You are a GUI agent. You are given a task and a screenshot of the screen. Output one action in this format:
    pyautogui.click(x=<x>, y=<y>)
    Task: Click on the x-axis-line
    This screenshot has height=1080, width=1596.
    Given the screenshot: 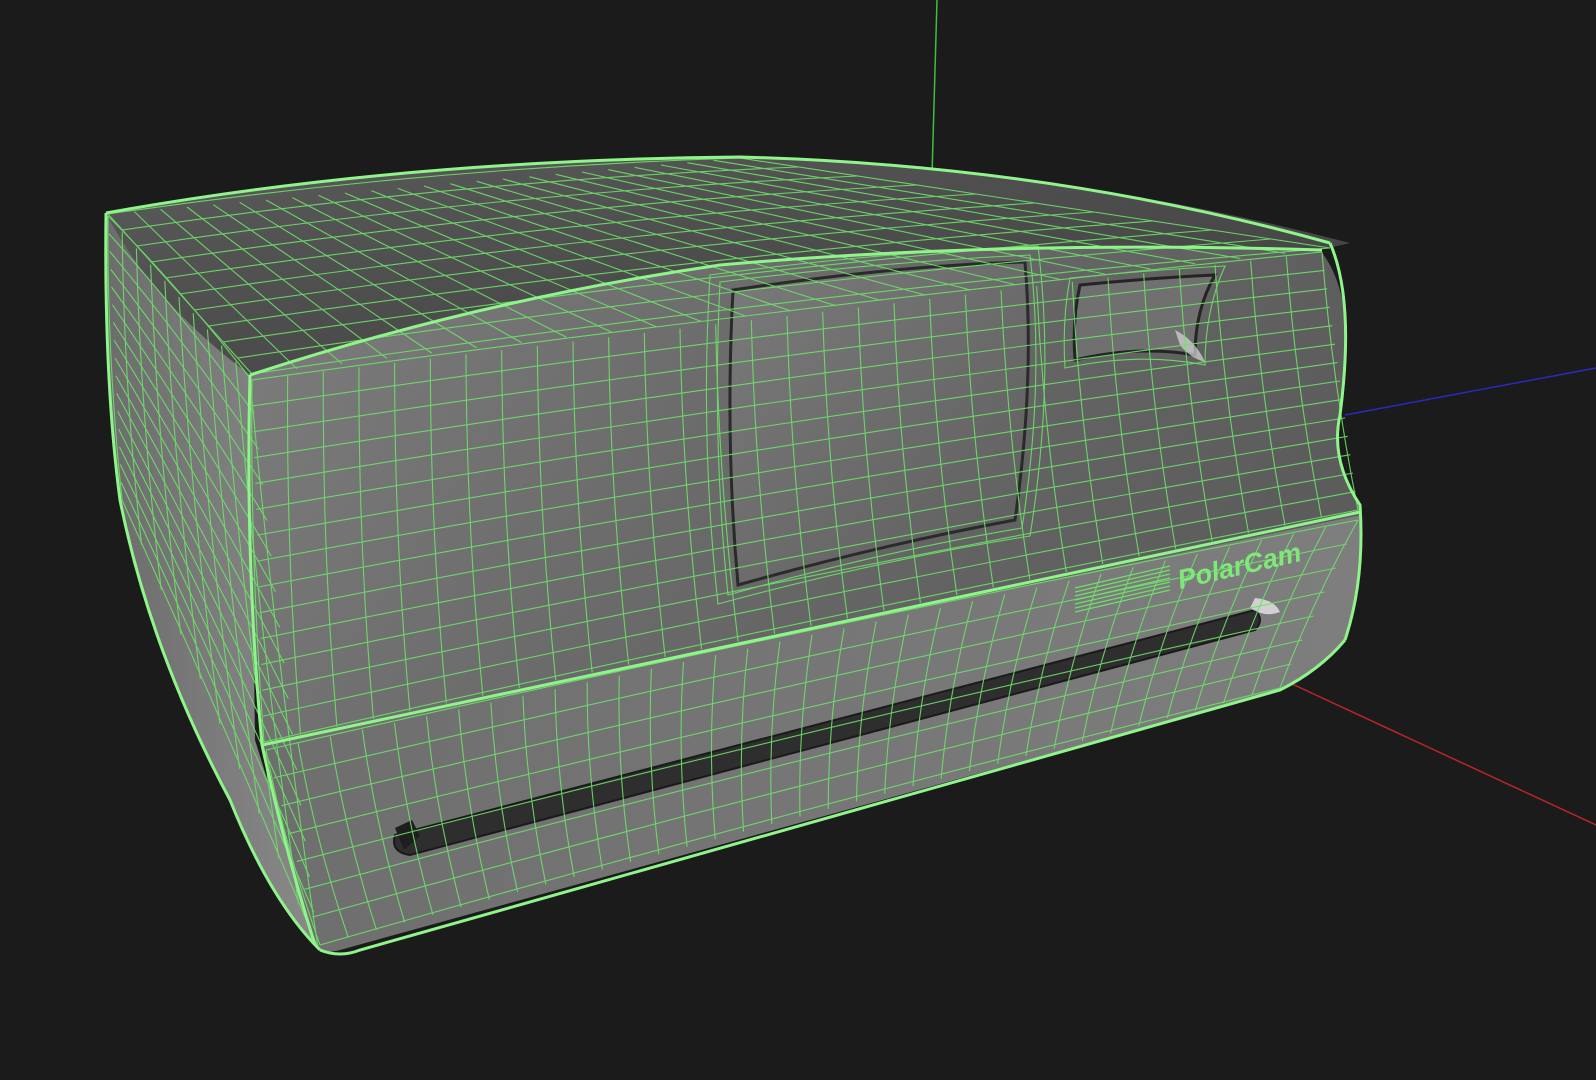 What is the action you would take?
    pyautogui.click(x=1442, y=754)
    